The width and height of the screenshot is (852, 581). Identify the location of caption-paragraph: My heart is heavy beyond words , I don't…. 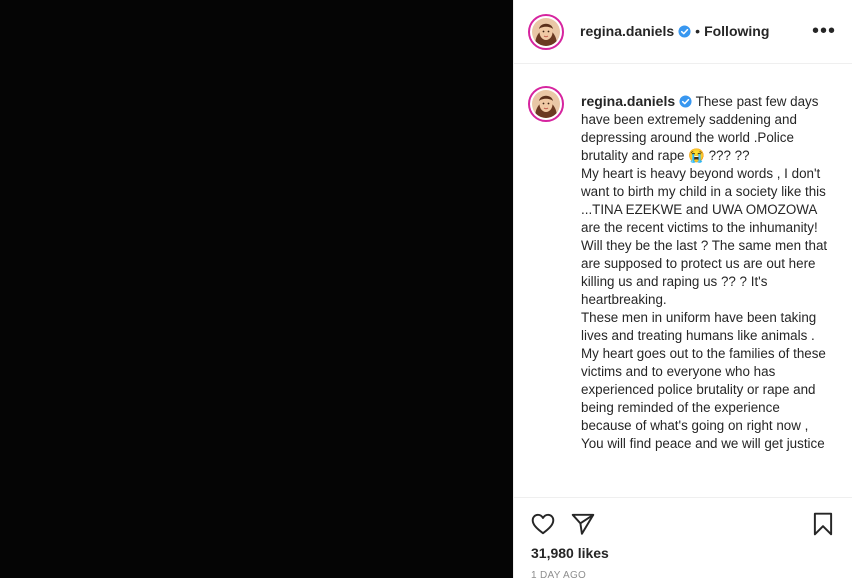
(704, 236).